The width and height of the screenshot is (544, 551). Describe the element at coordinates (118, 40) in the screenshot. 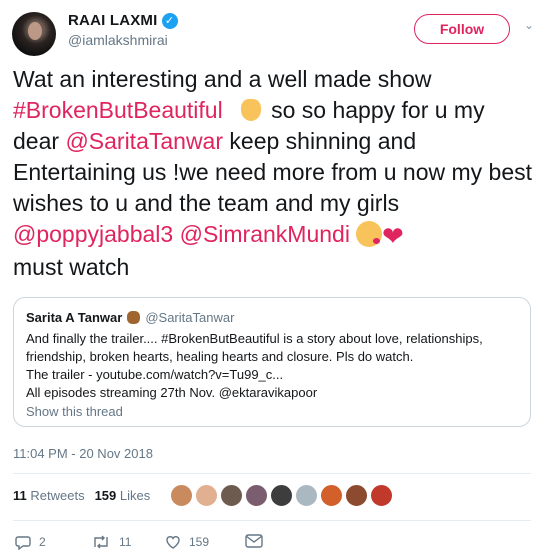

I see `user-handle: @iamlakshmirai` at that location.